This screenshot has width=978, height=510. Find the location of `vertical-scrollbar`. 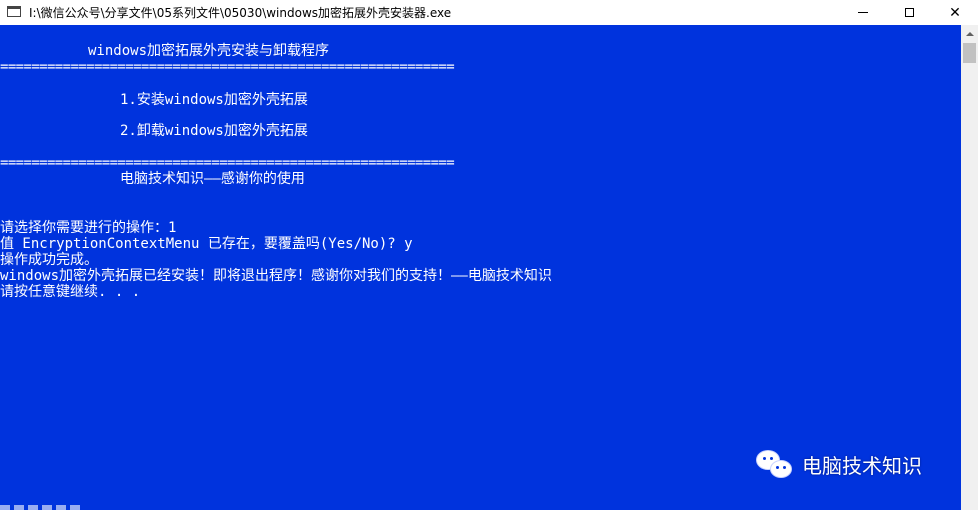

vertical-scrollbar is located at coordinates (969, 267).